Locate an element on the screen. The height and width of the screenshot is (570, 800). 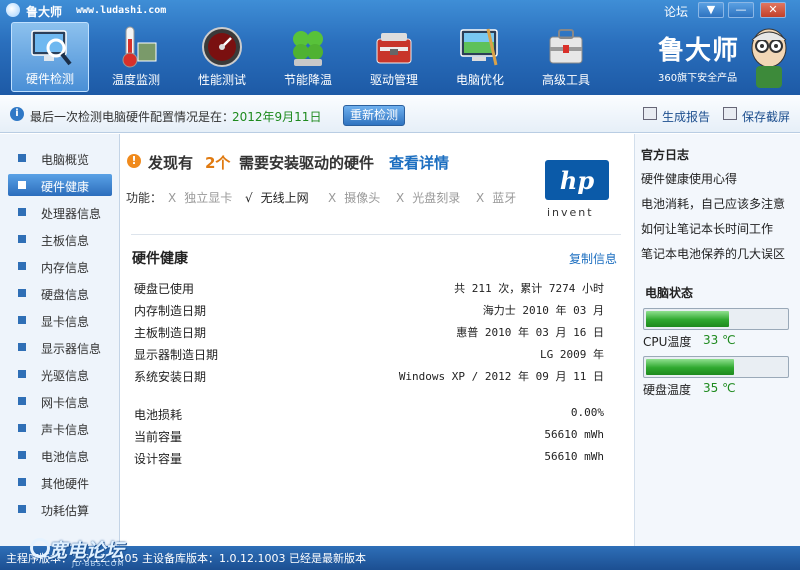
feature-item: √ 无线上网 is located at coordinates (277, 197).